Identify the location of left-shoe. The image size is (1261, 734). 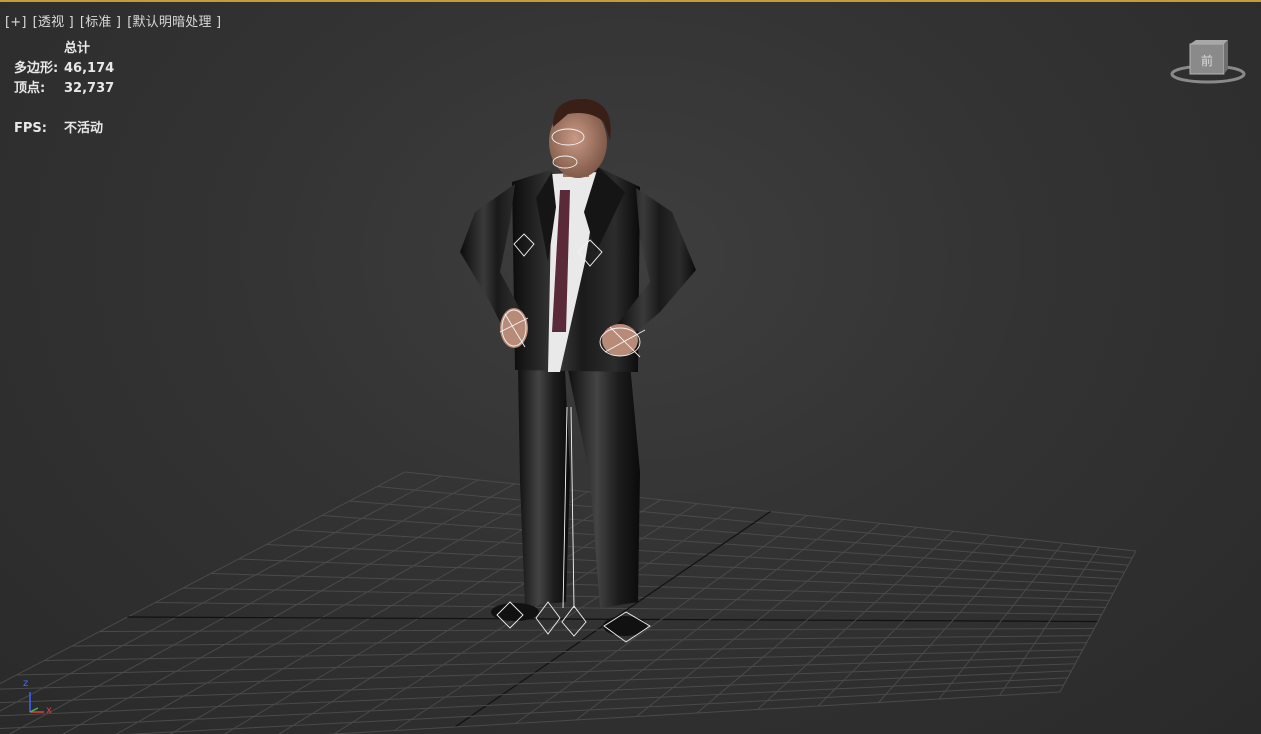
(515, 612).